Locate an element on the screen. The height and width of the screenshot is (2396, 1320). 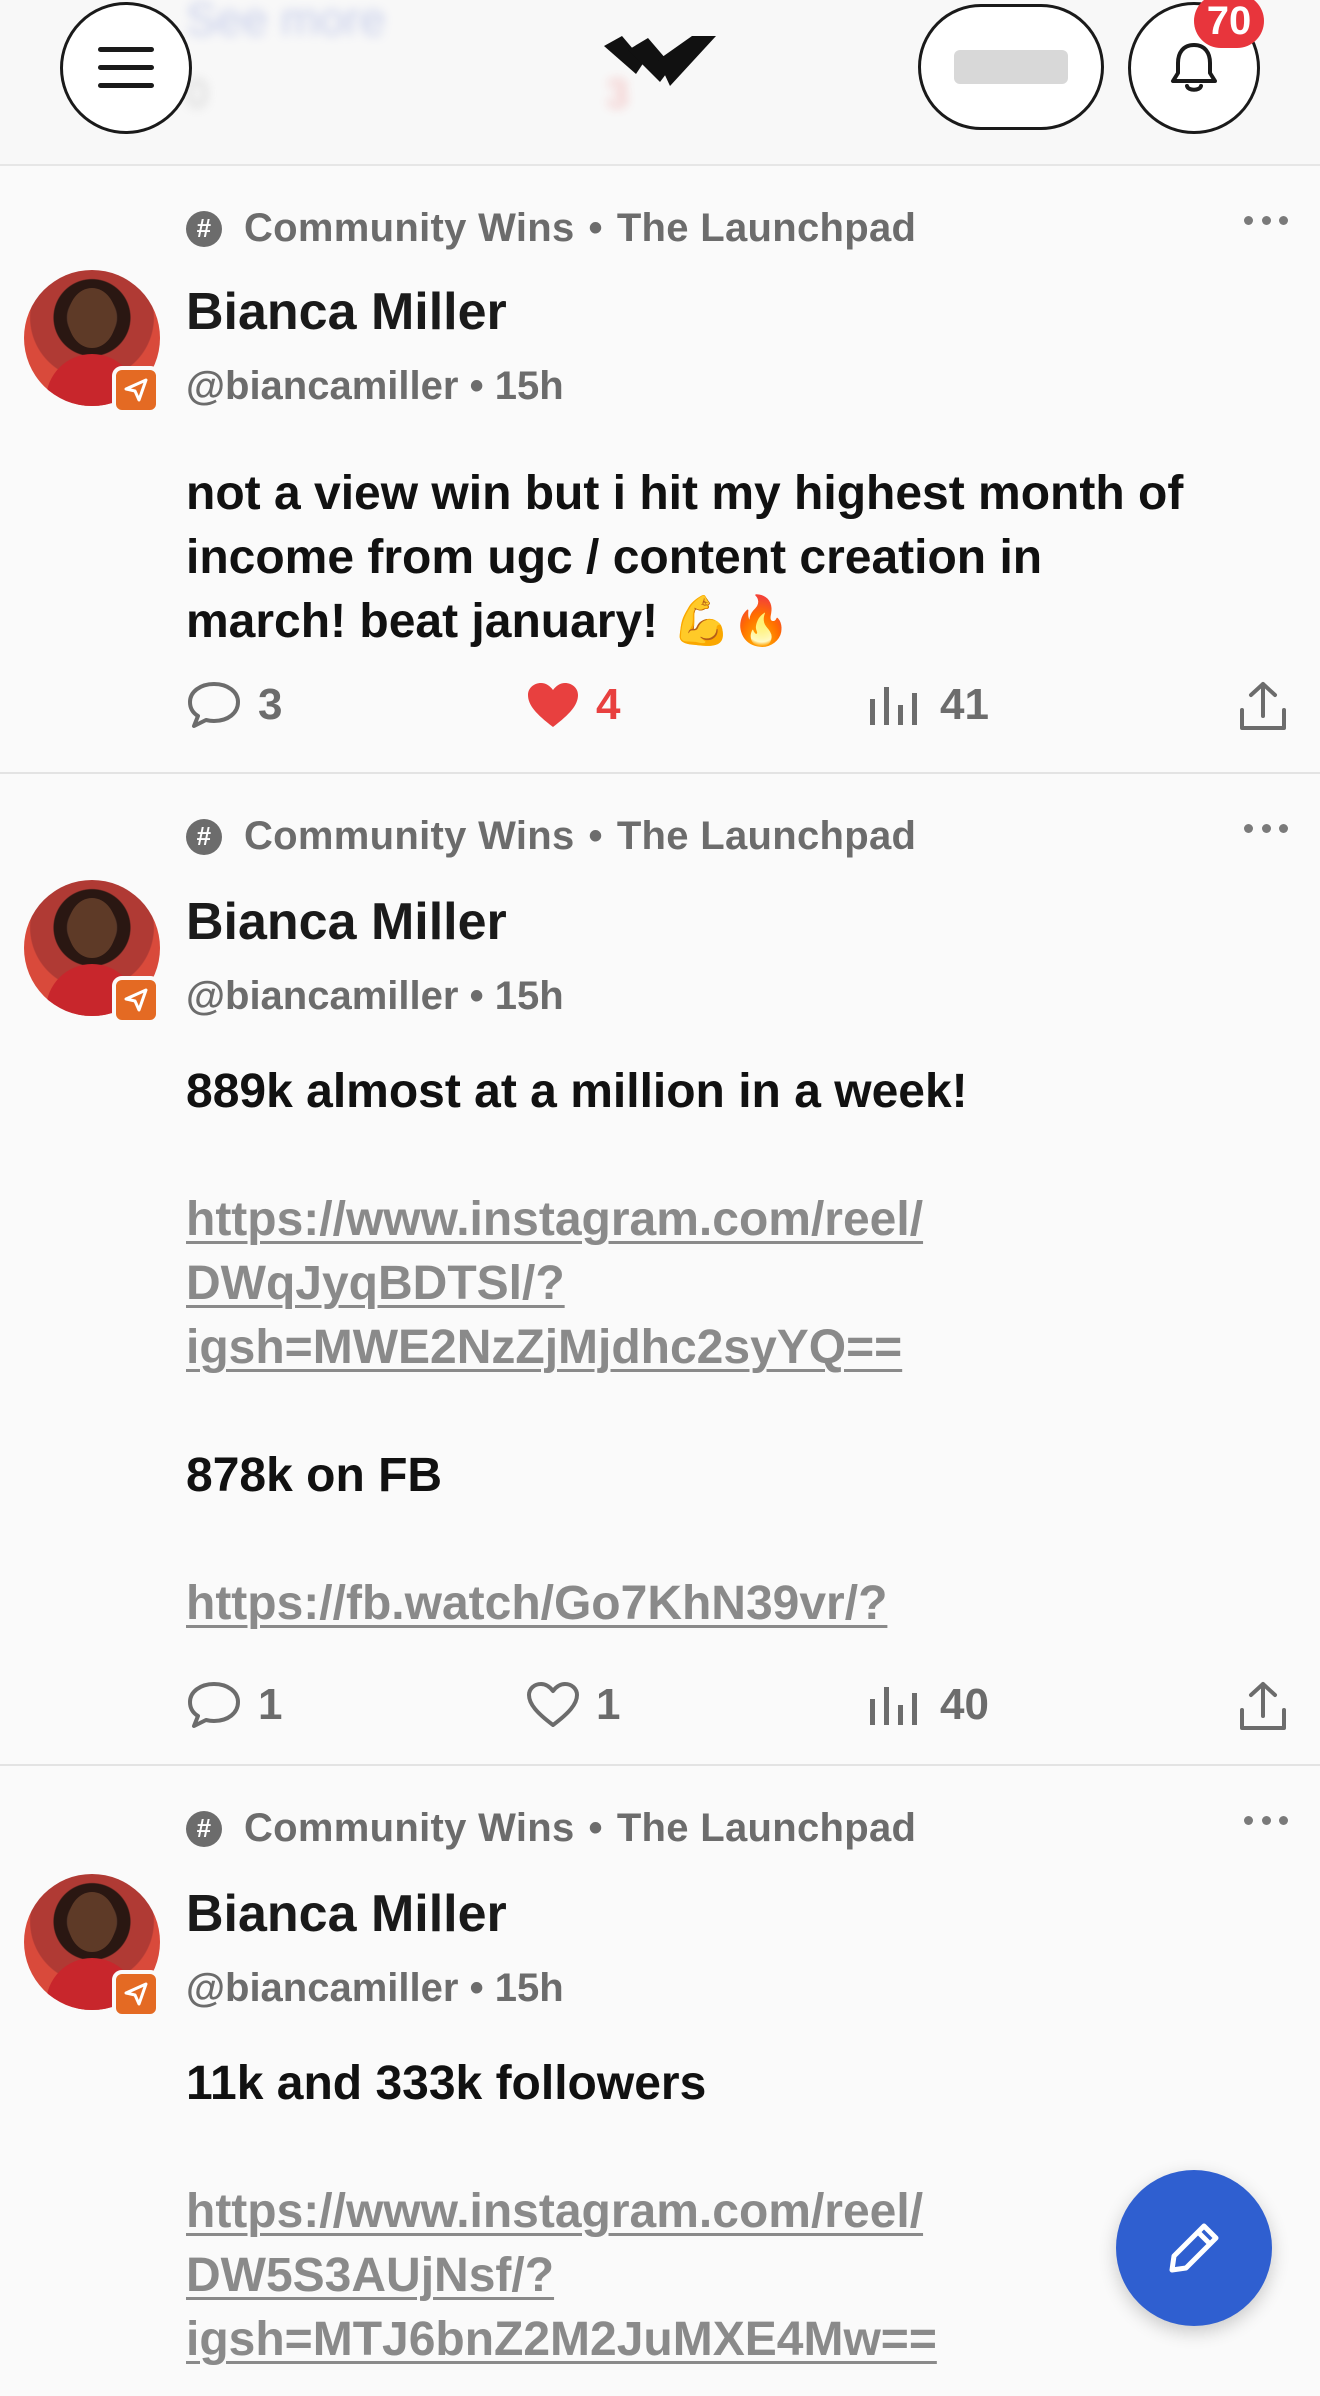
hamburger-menu-icon is located at coordinates (126, 67).